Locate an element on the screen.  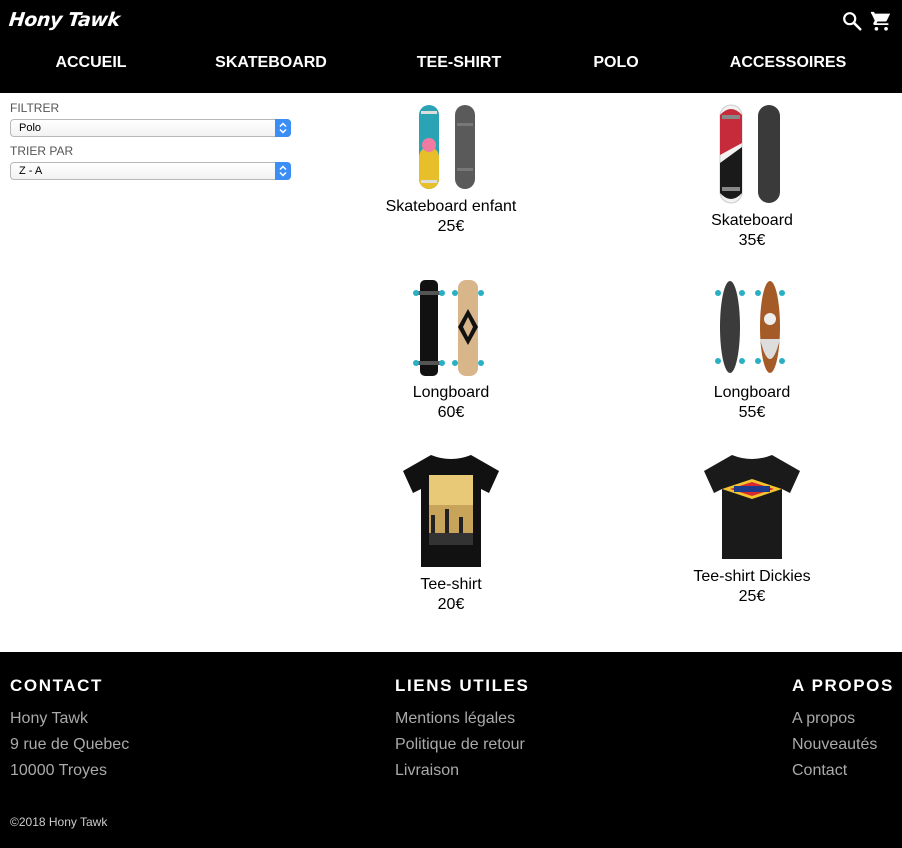
product-price: 20€ is located at coordinates (451, 604).